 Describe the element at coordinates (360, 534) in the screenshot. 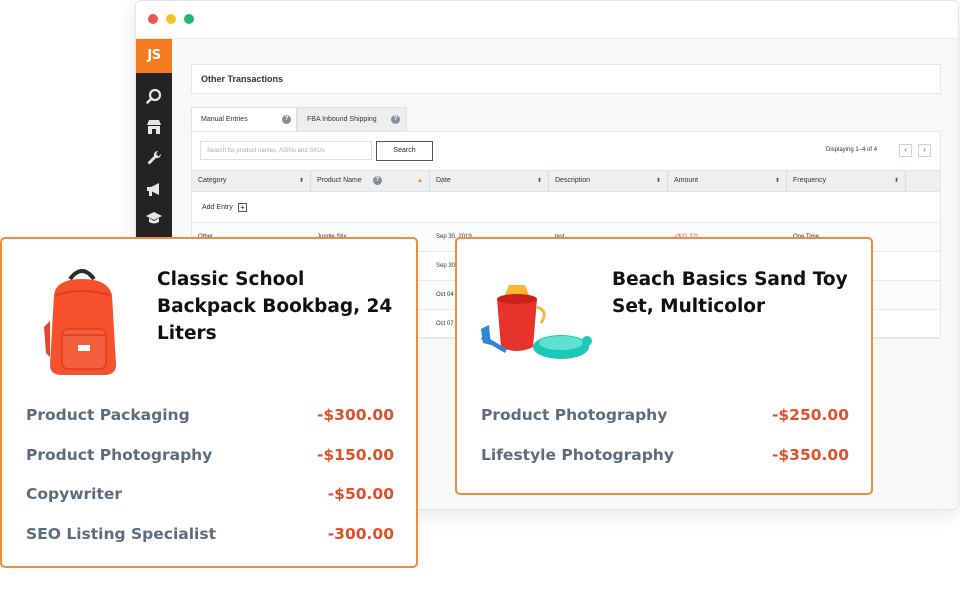

I see `cost-amount: -300.00` at that location.